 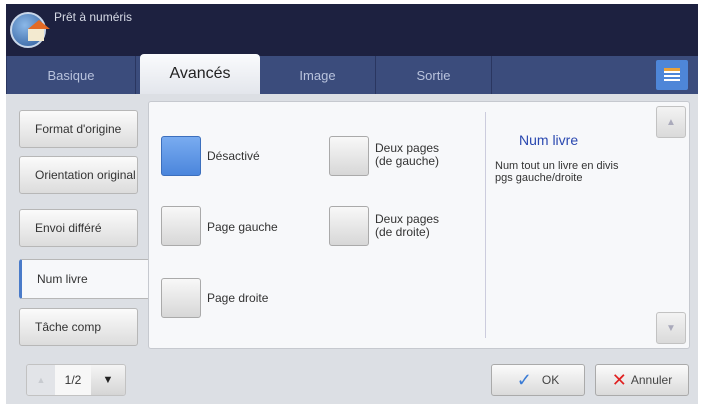 I want to click on page-indicator: 1/2, so click(x=73, y=380).